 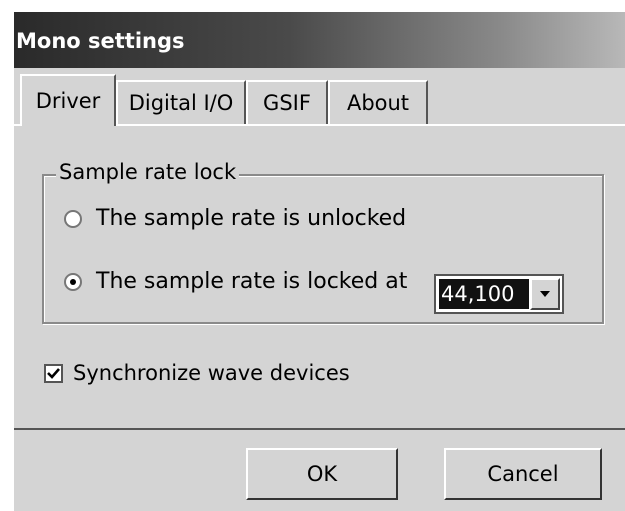 I want to click on sync-wave-label: Synchronize wave devices, so click(x=211, y=373).